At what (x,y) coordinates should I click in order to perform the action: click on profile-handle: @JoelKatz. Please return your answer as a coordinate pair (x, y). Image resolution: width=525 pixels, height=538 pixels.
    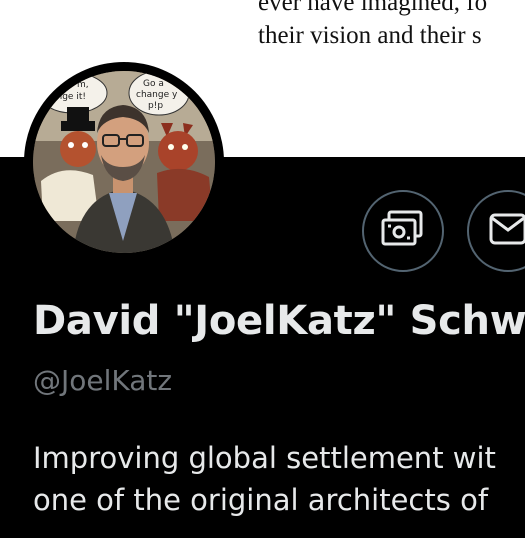
    Looking at the image, I should click on (103, 380).